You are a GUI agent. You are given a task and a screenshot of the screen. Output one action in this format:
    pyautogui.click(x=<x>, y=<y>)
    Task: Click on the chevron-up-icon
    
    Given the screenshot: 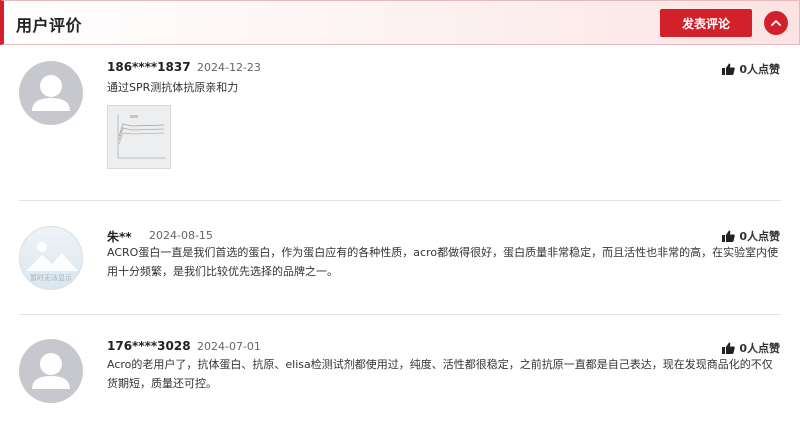 What is the action you would take?
    pyautogui.click(x=776, y=23)
    